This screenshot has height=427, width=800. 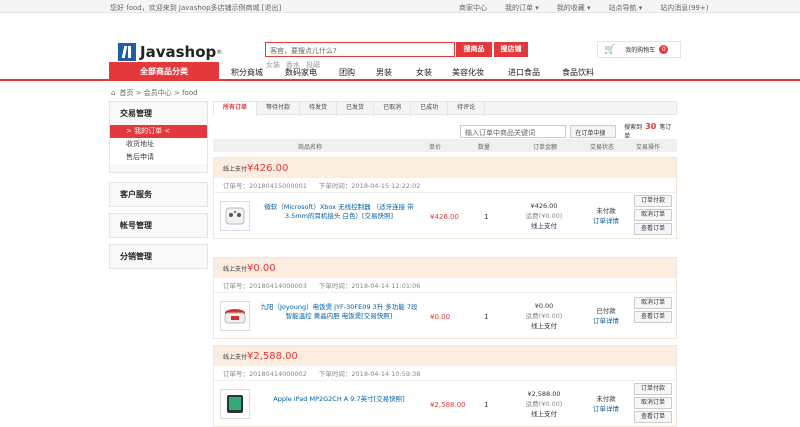 I want to click on home-icon: ⌂, so click(x=113, y=93).